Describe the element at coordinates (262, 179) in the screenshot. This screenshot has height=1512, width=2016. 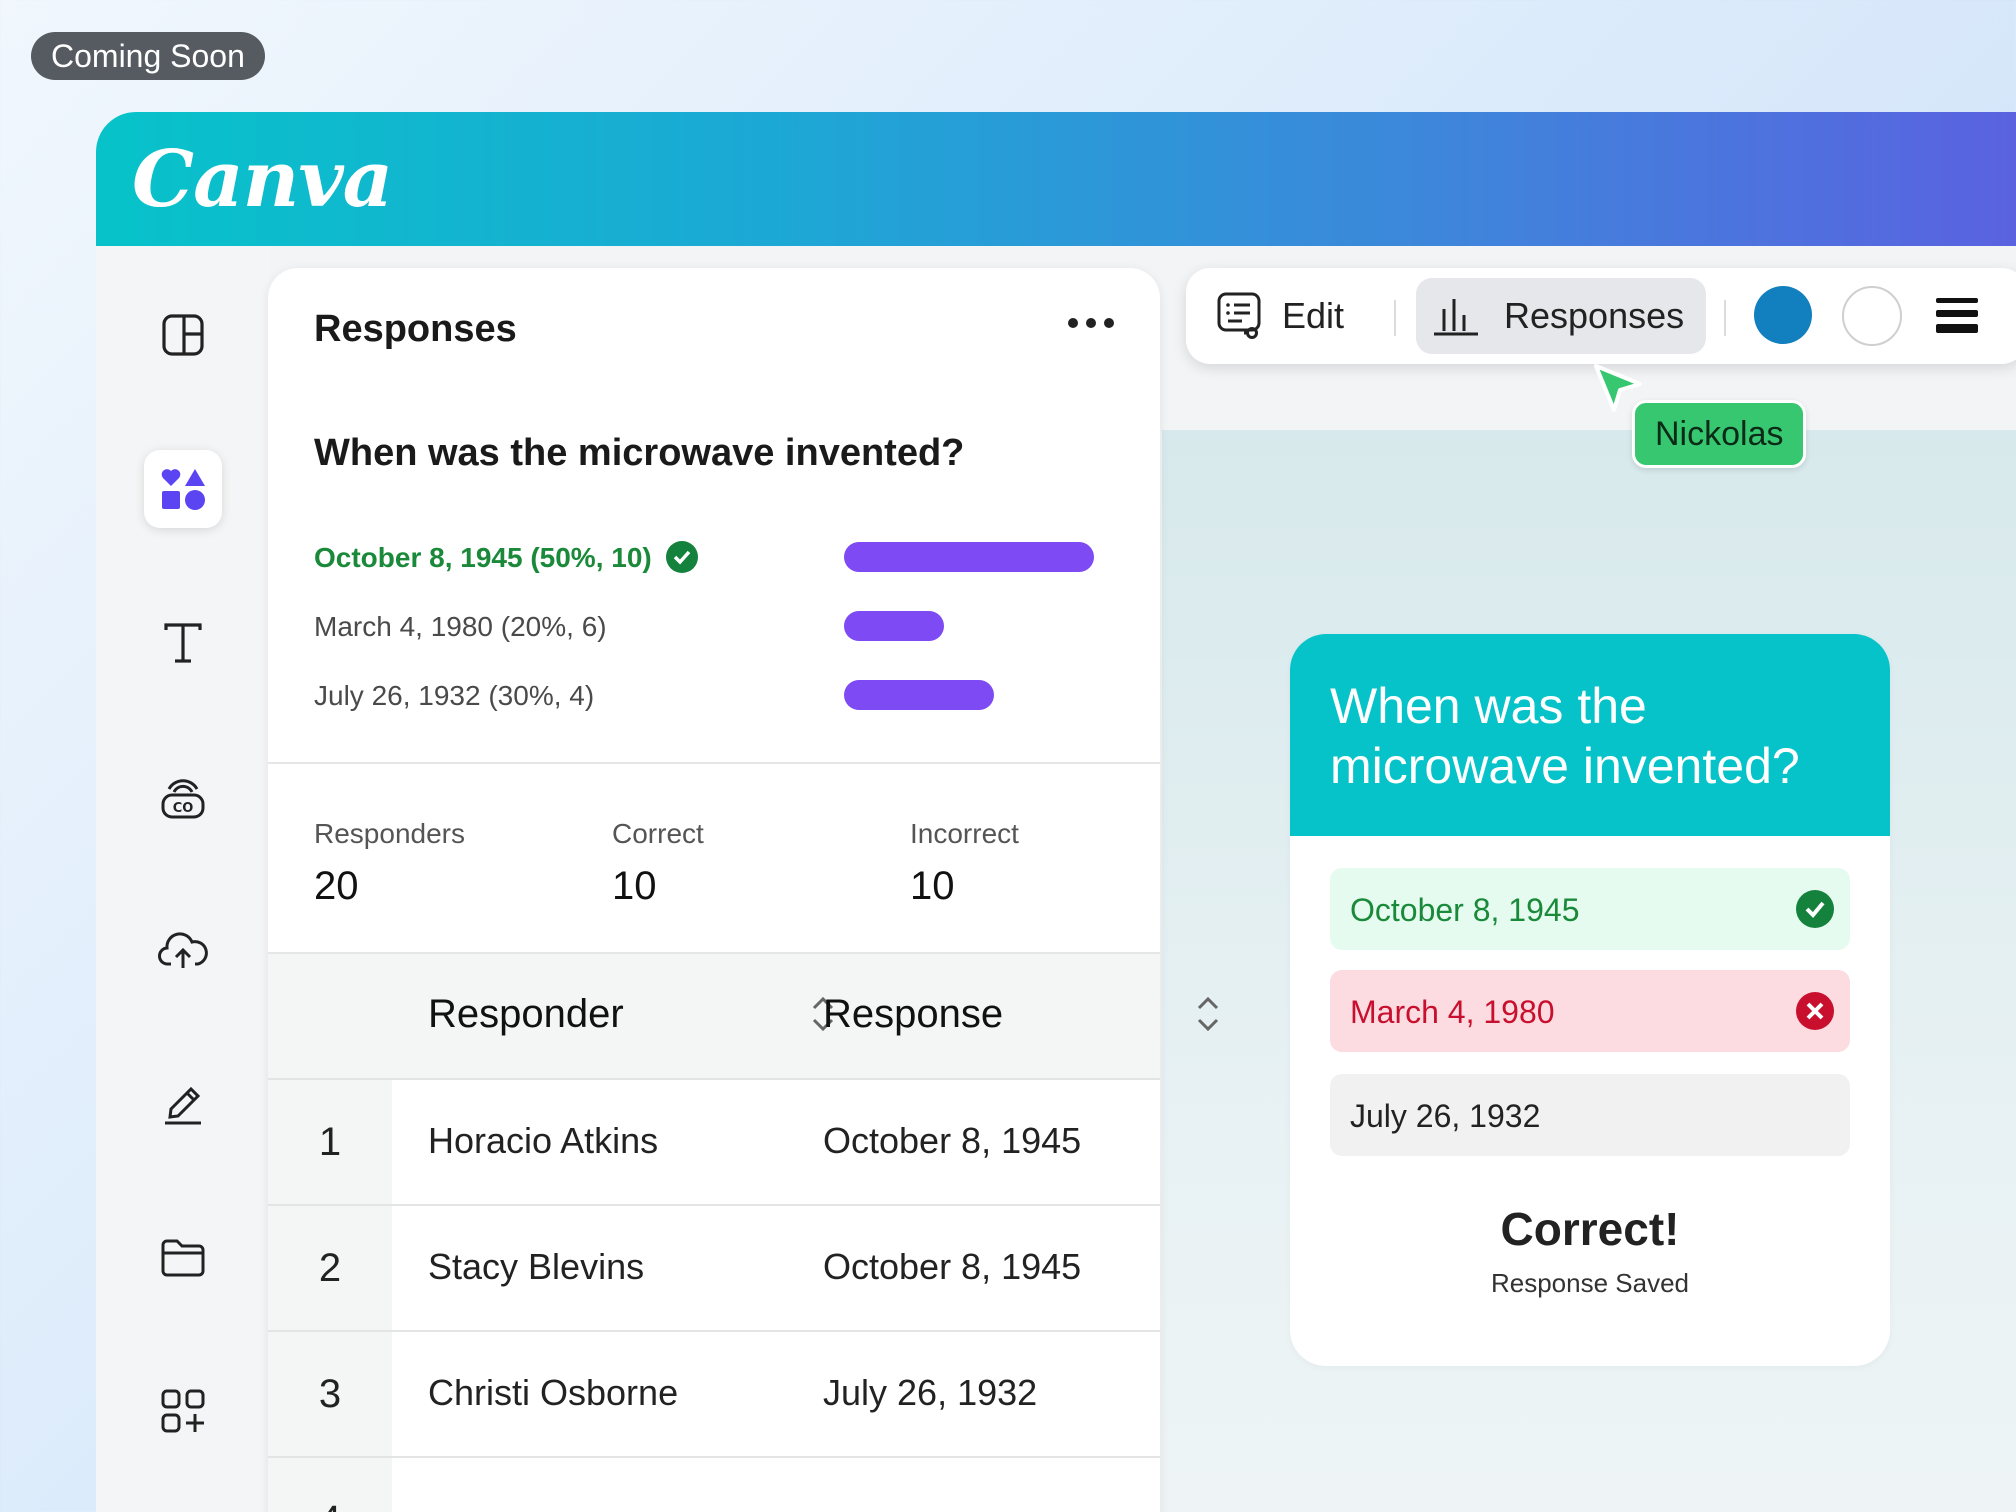
I see `canva-logo: Canva` at that location.